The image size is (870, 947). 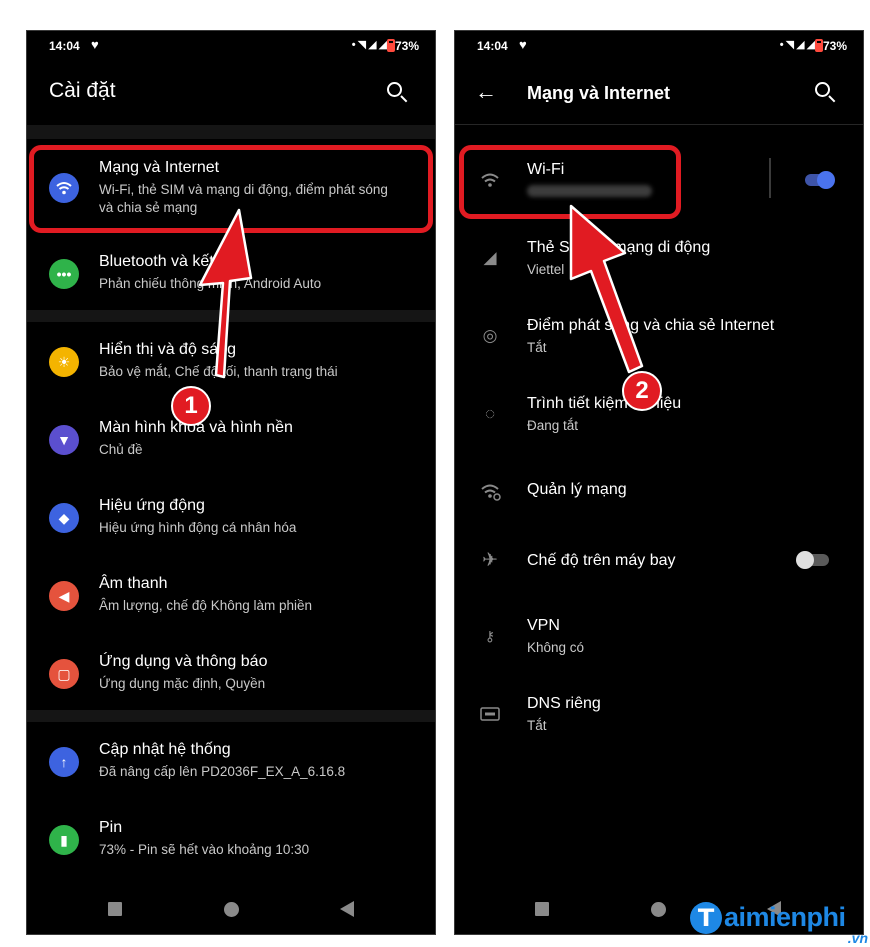 What do you see at coordinates (152, 505) in the screenshot?
I see `settings-item-title: Hiệu ứng động` at bounding box center [152, 505].